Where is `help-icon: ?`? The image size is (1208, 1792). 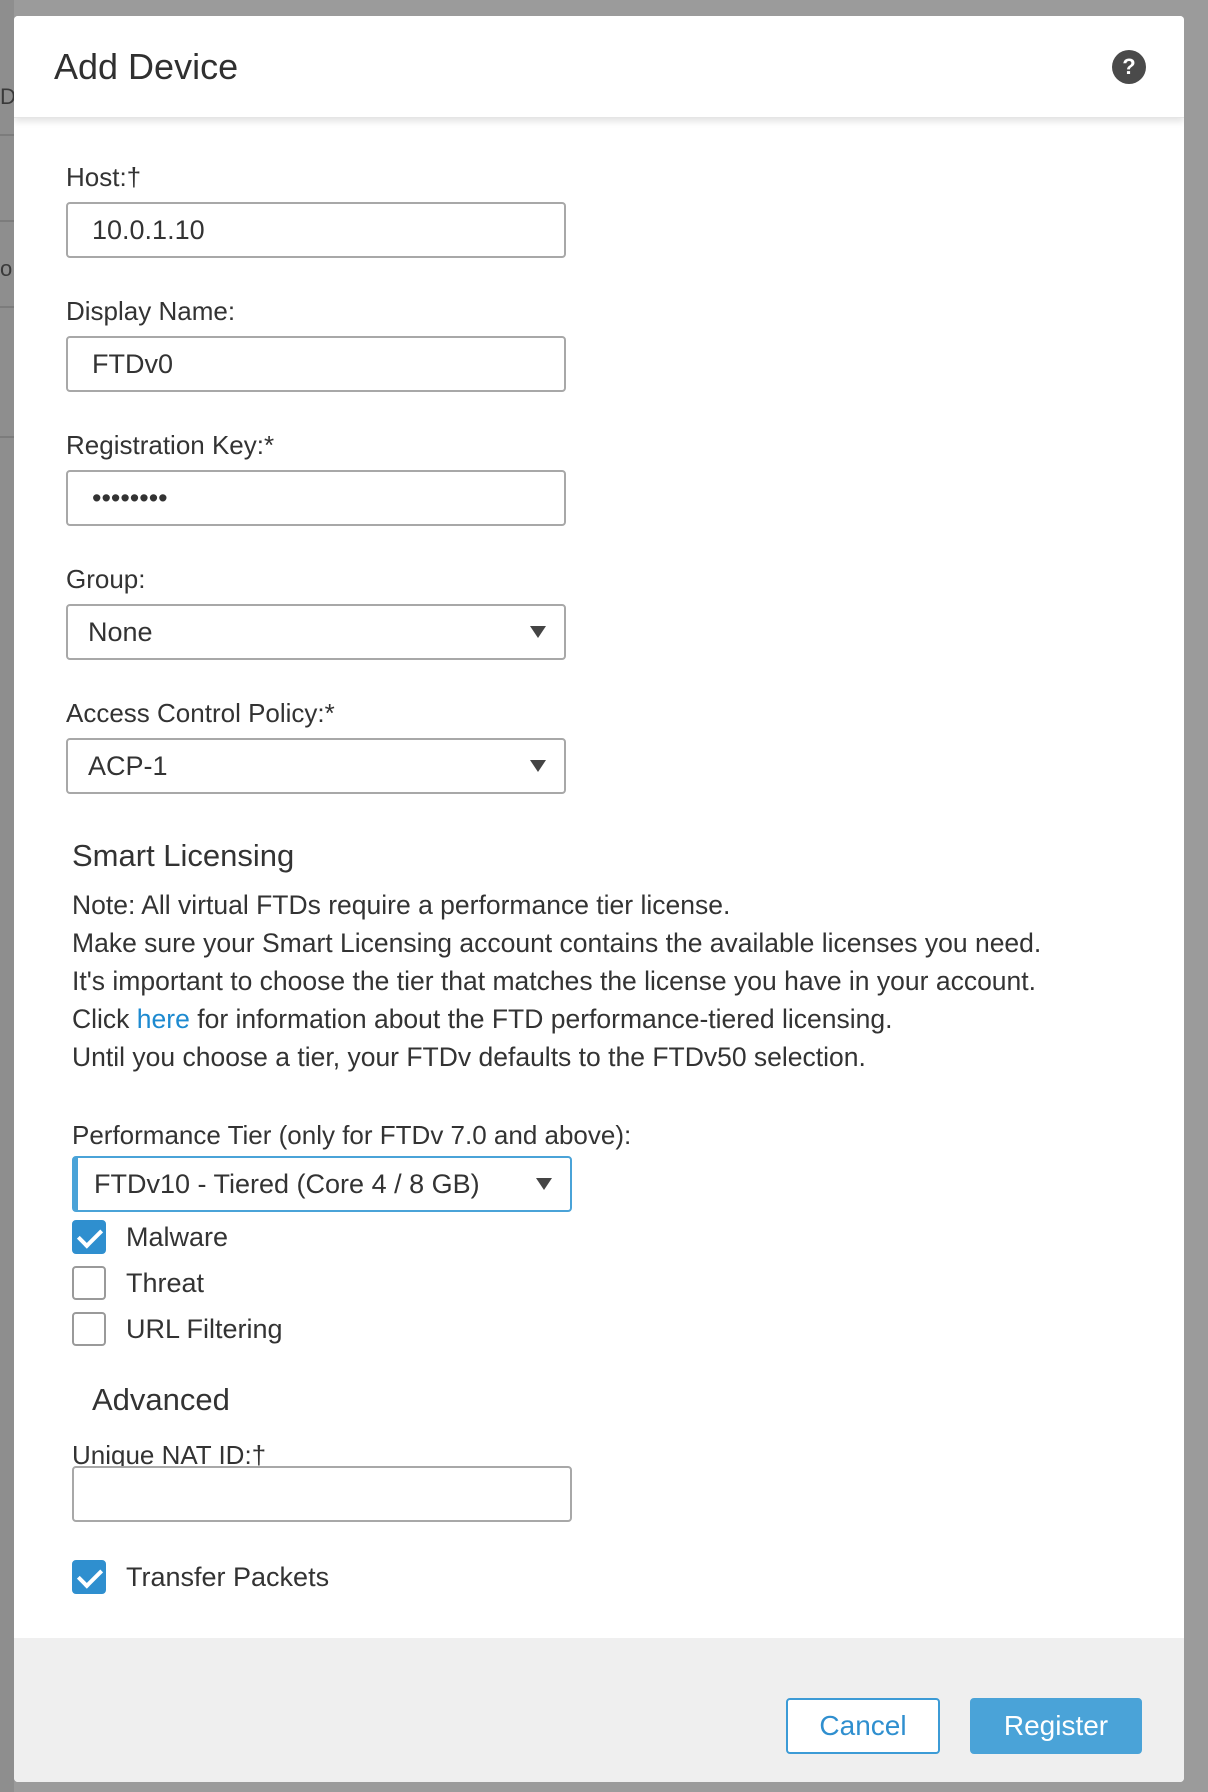
help-icon: ? is located at coordinates (1129, 67).